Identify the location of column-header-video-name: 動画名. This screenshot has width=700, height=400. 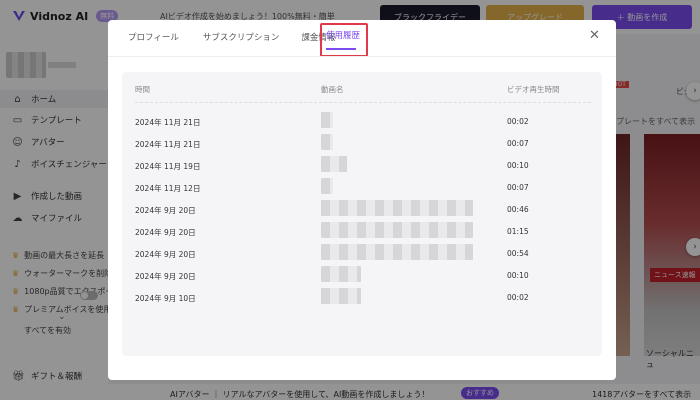
(332, 89).